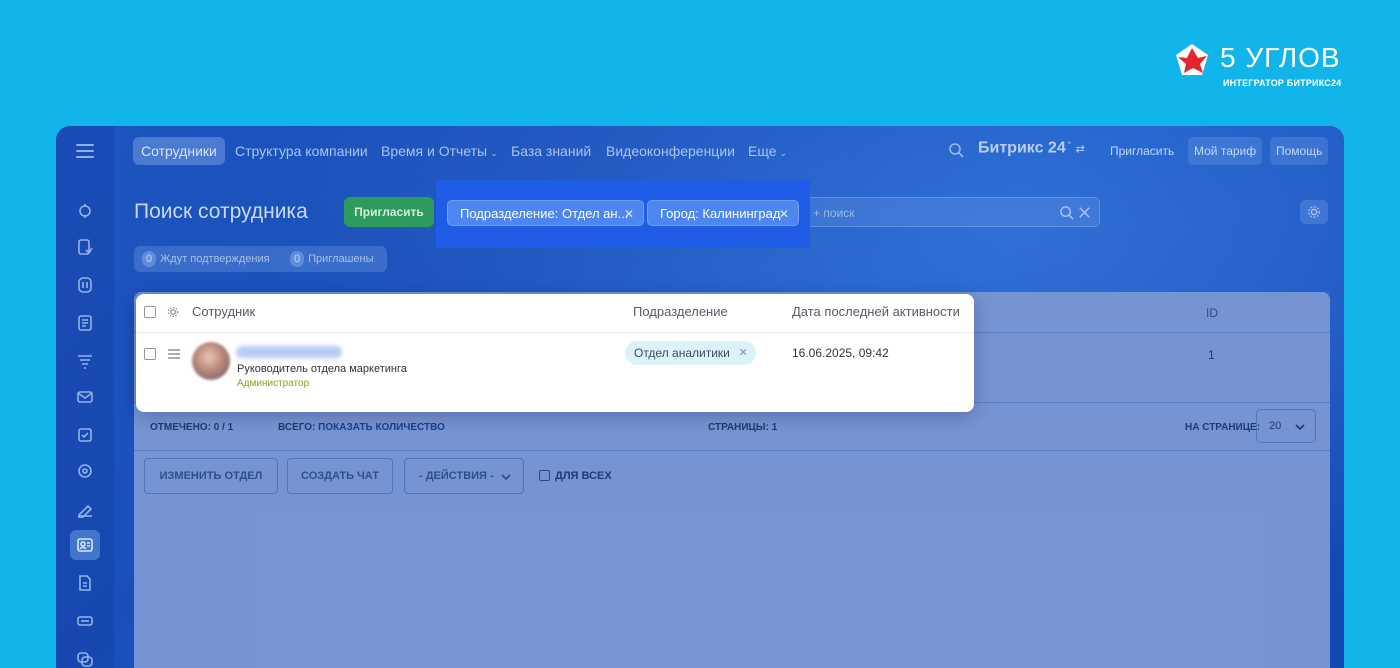  I want to click on avatar, so click(211, 361).